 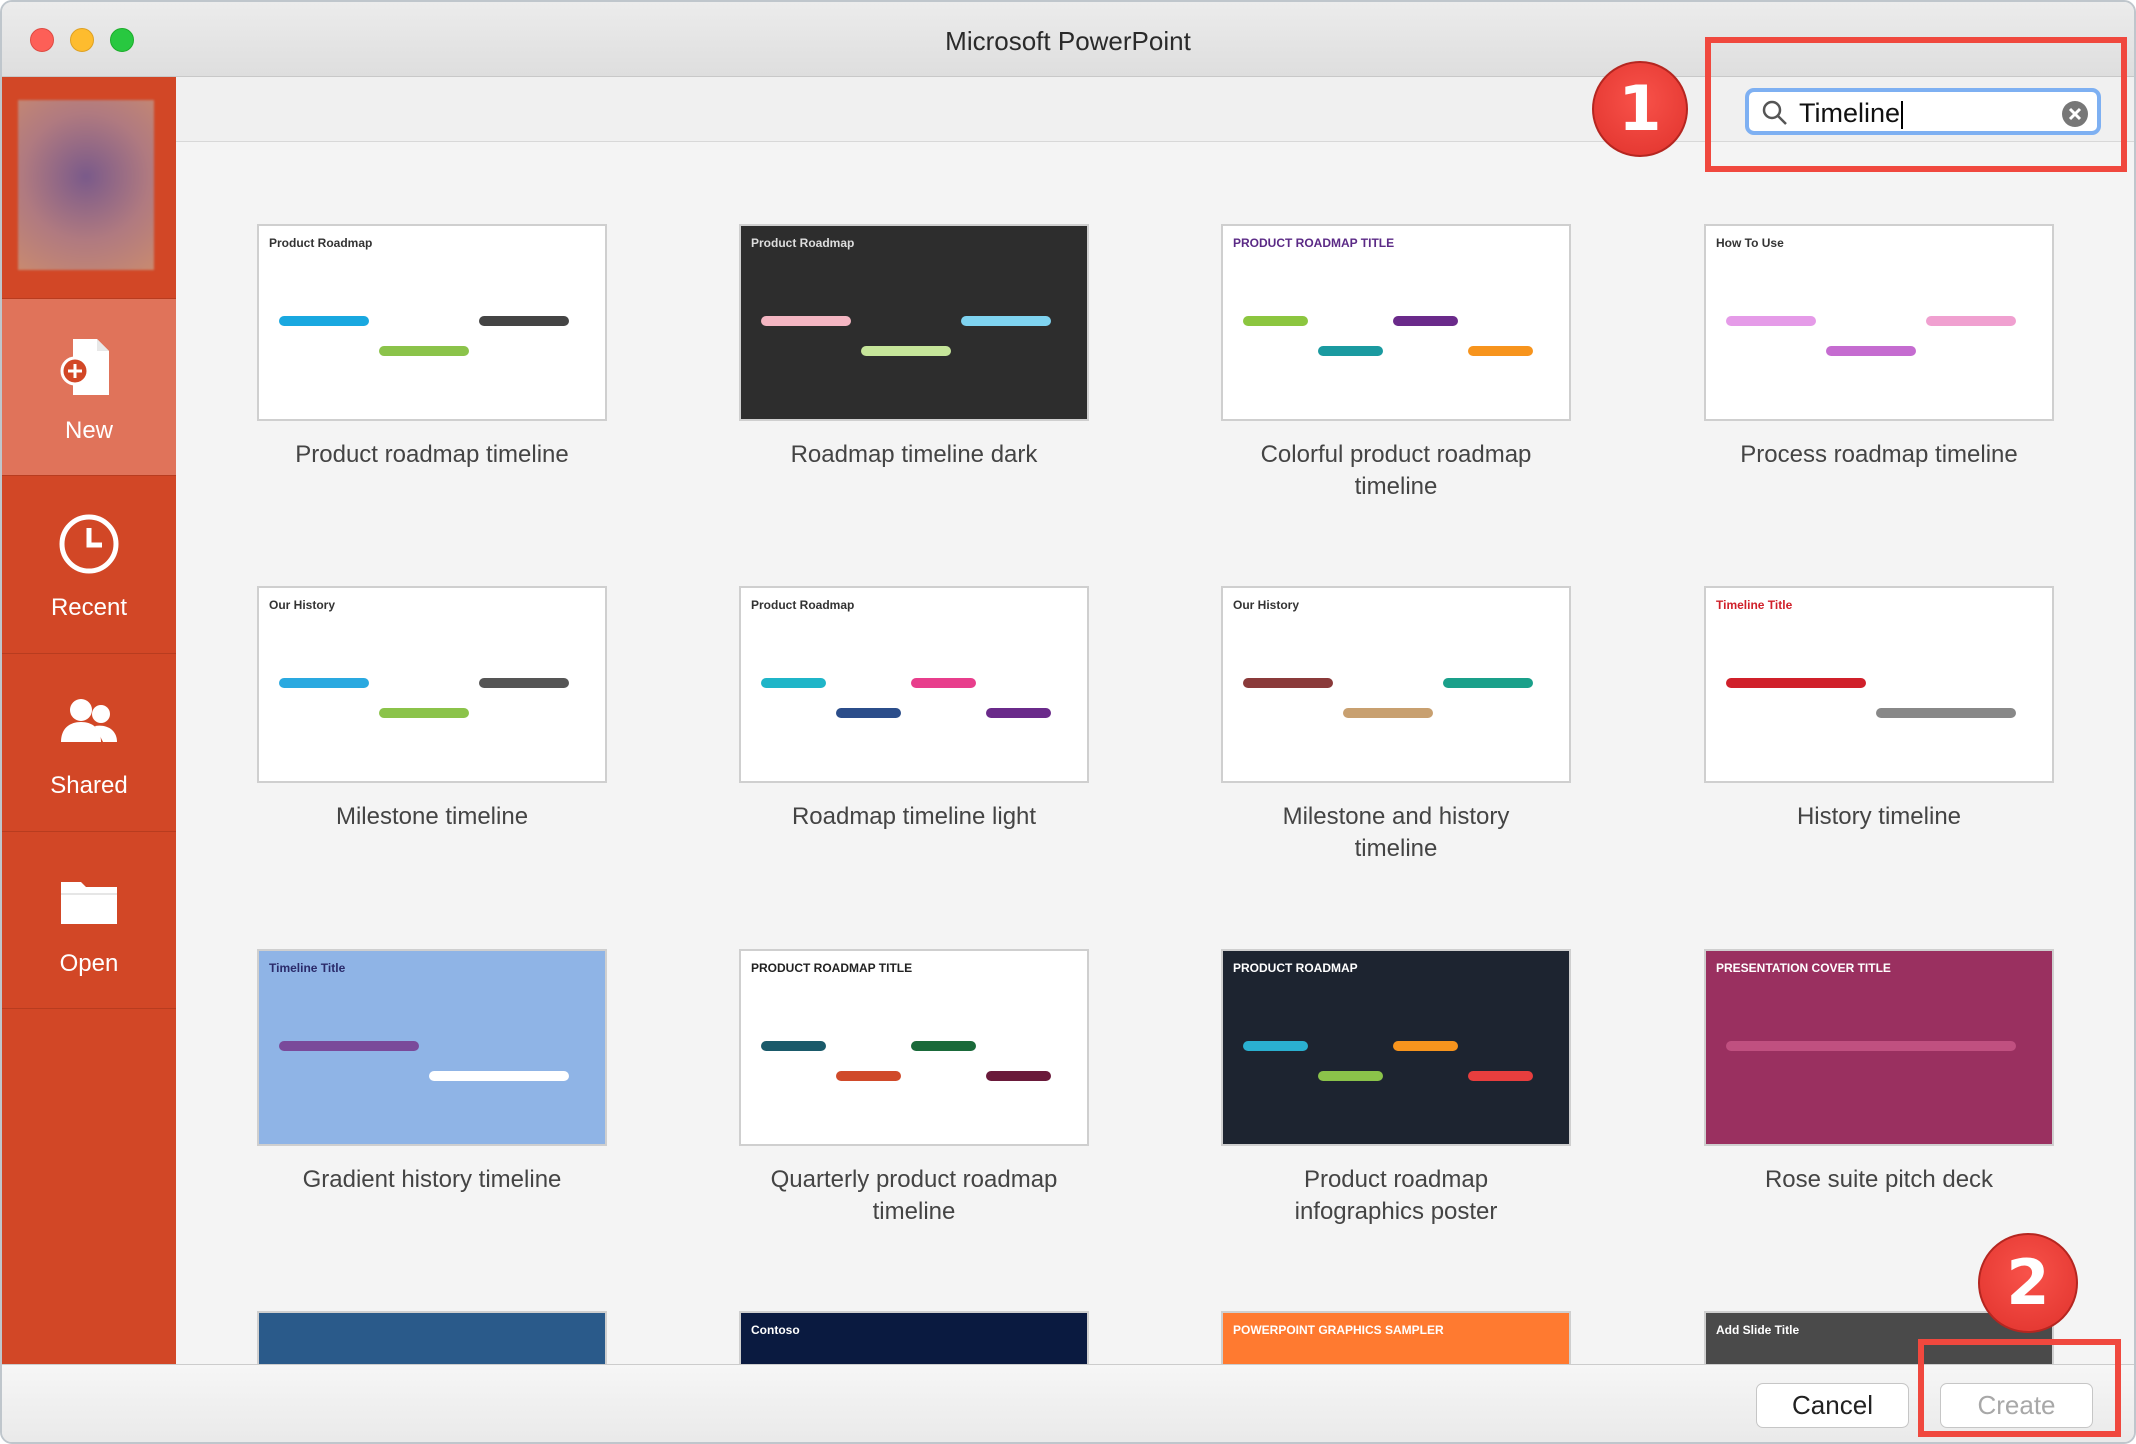 I want to click on template-name: Process roadmap timeline, so click(x=1879, y=454).